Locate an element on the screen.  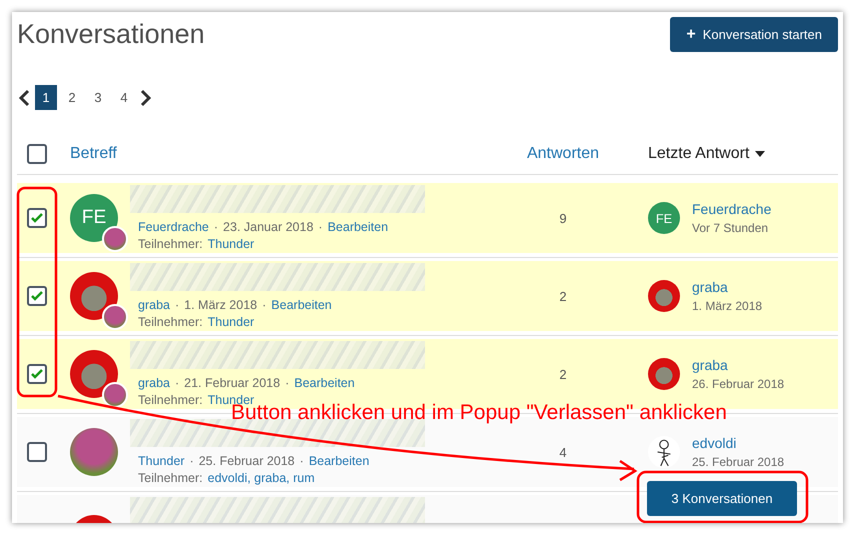
page-link: 4 is located at coordinates (124, 97).